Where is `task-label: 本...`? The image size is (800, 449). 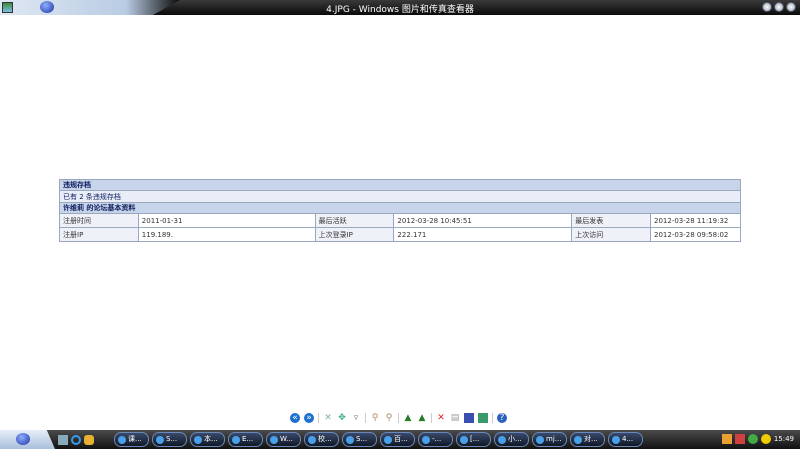 task-label: 本... is located at coordinates (211, 439).